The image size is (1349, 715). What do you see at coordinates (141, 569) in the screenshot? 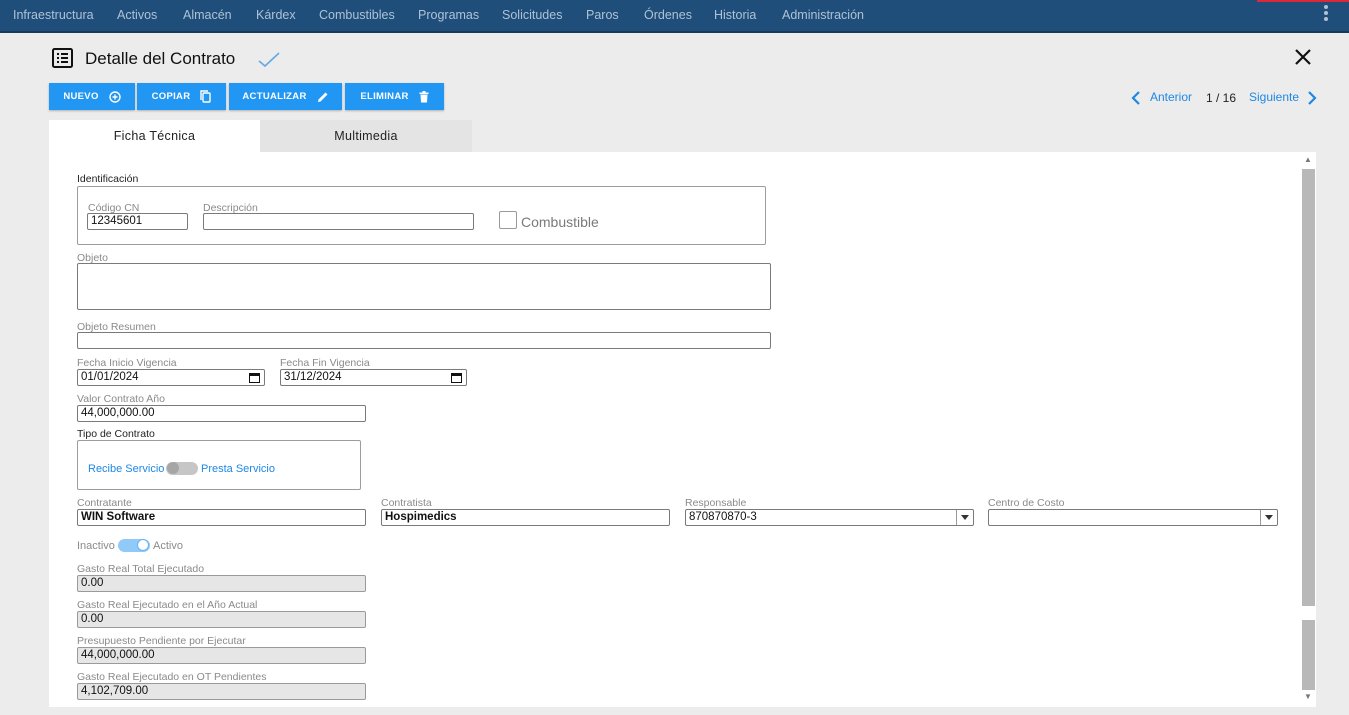
I see `gasto-total-label: Gasto Real Total Ejecutado` at bounding box center [141, 569].